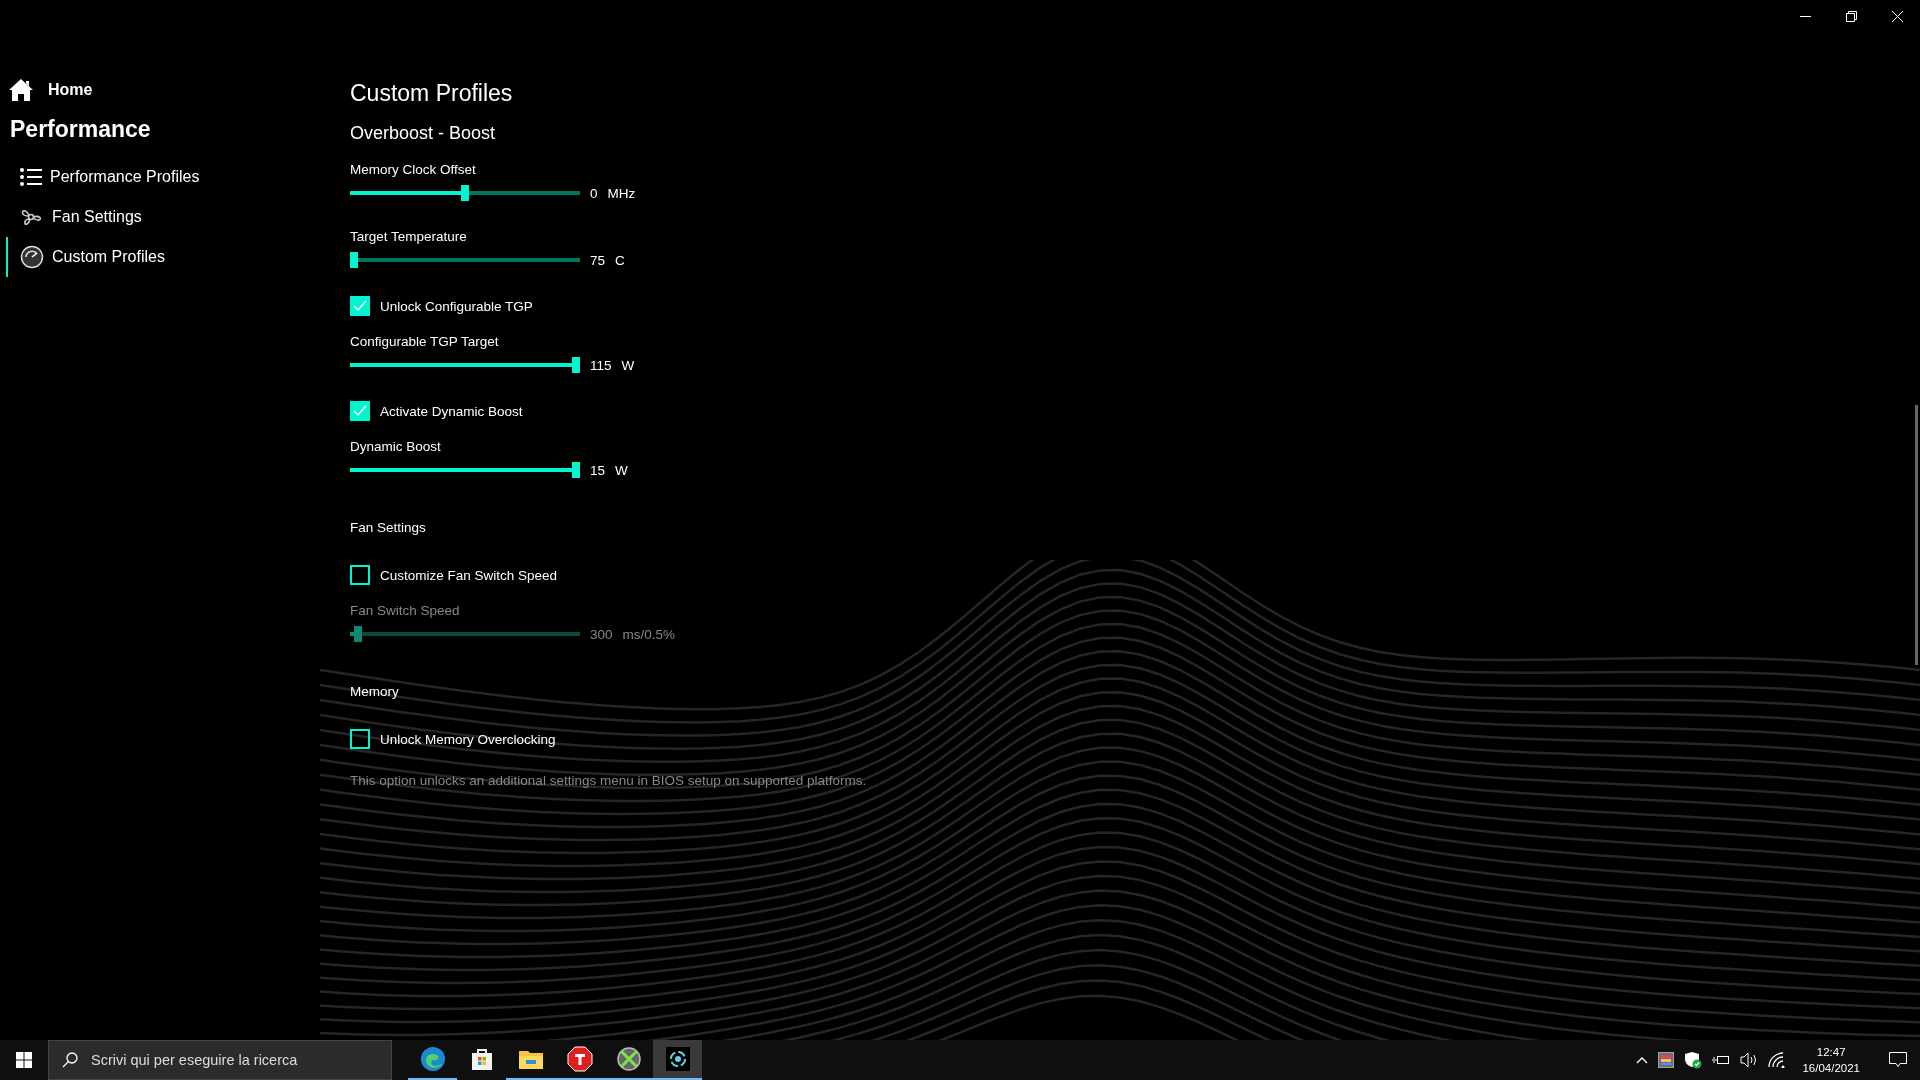 The image size is (1920, 1080). I want to click on taskbar-app-button, so click(677, 1060).